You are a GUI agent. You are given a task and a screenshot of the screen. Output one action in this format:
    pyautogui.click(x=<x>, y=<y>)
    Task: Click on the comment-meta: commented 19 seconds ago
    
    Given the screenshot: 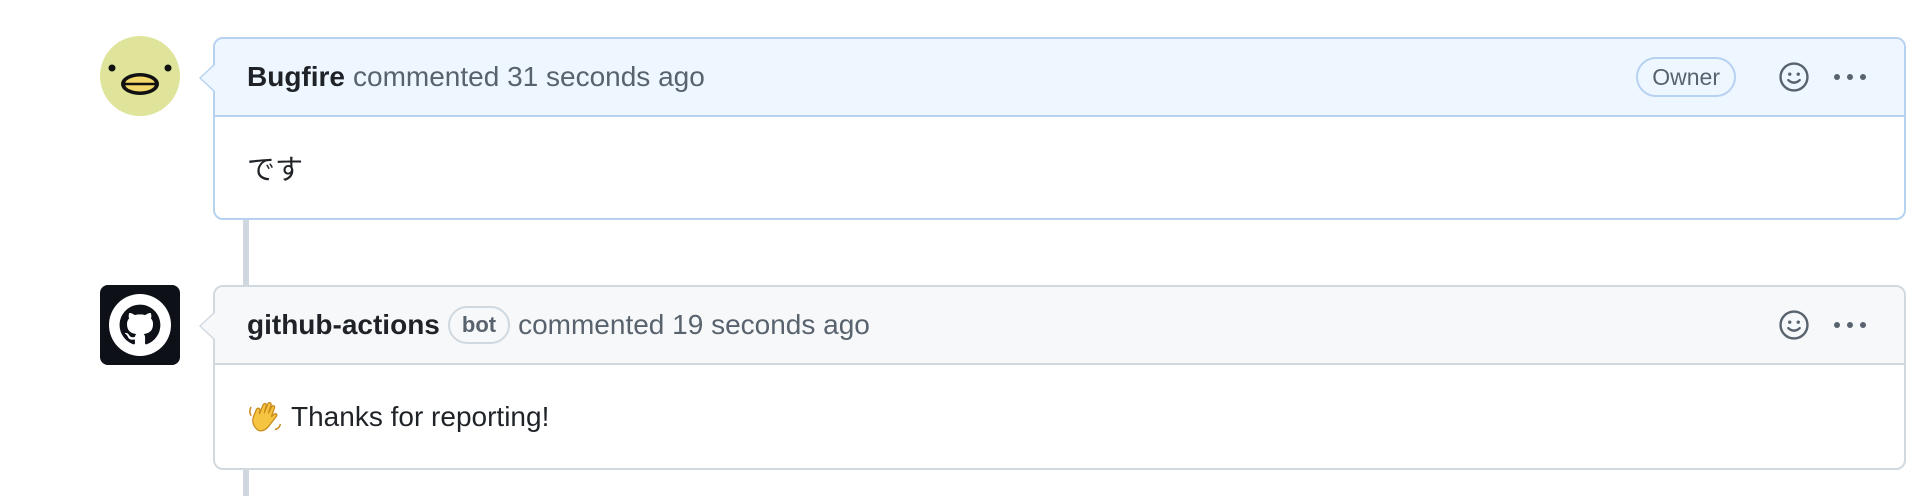 What is the action you would take?
    pyautogui.click(x=694, y=325)
    